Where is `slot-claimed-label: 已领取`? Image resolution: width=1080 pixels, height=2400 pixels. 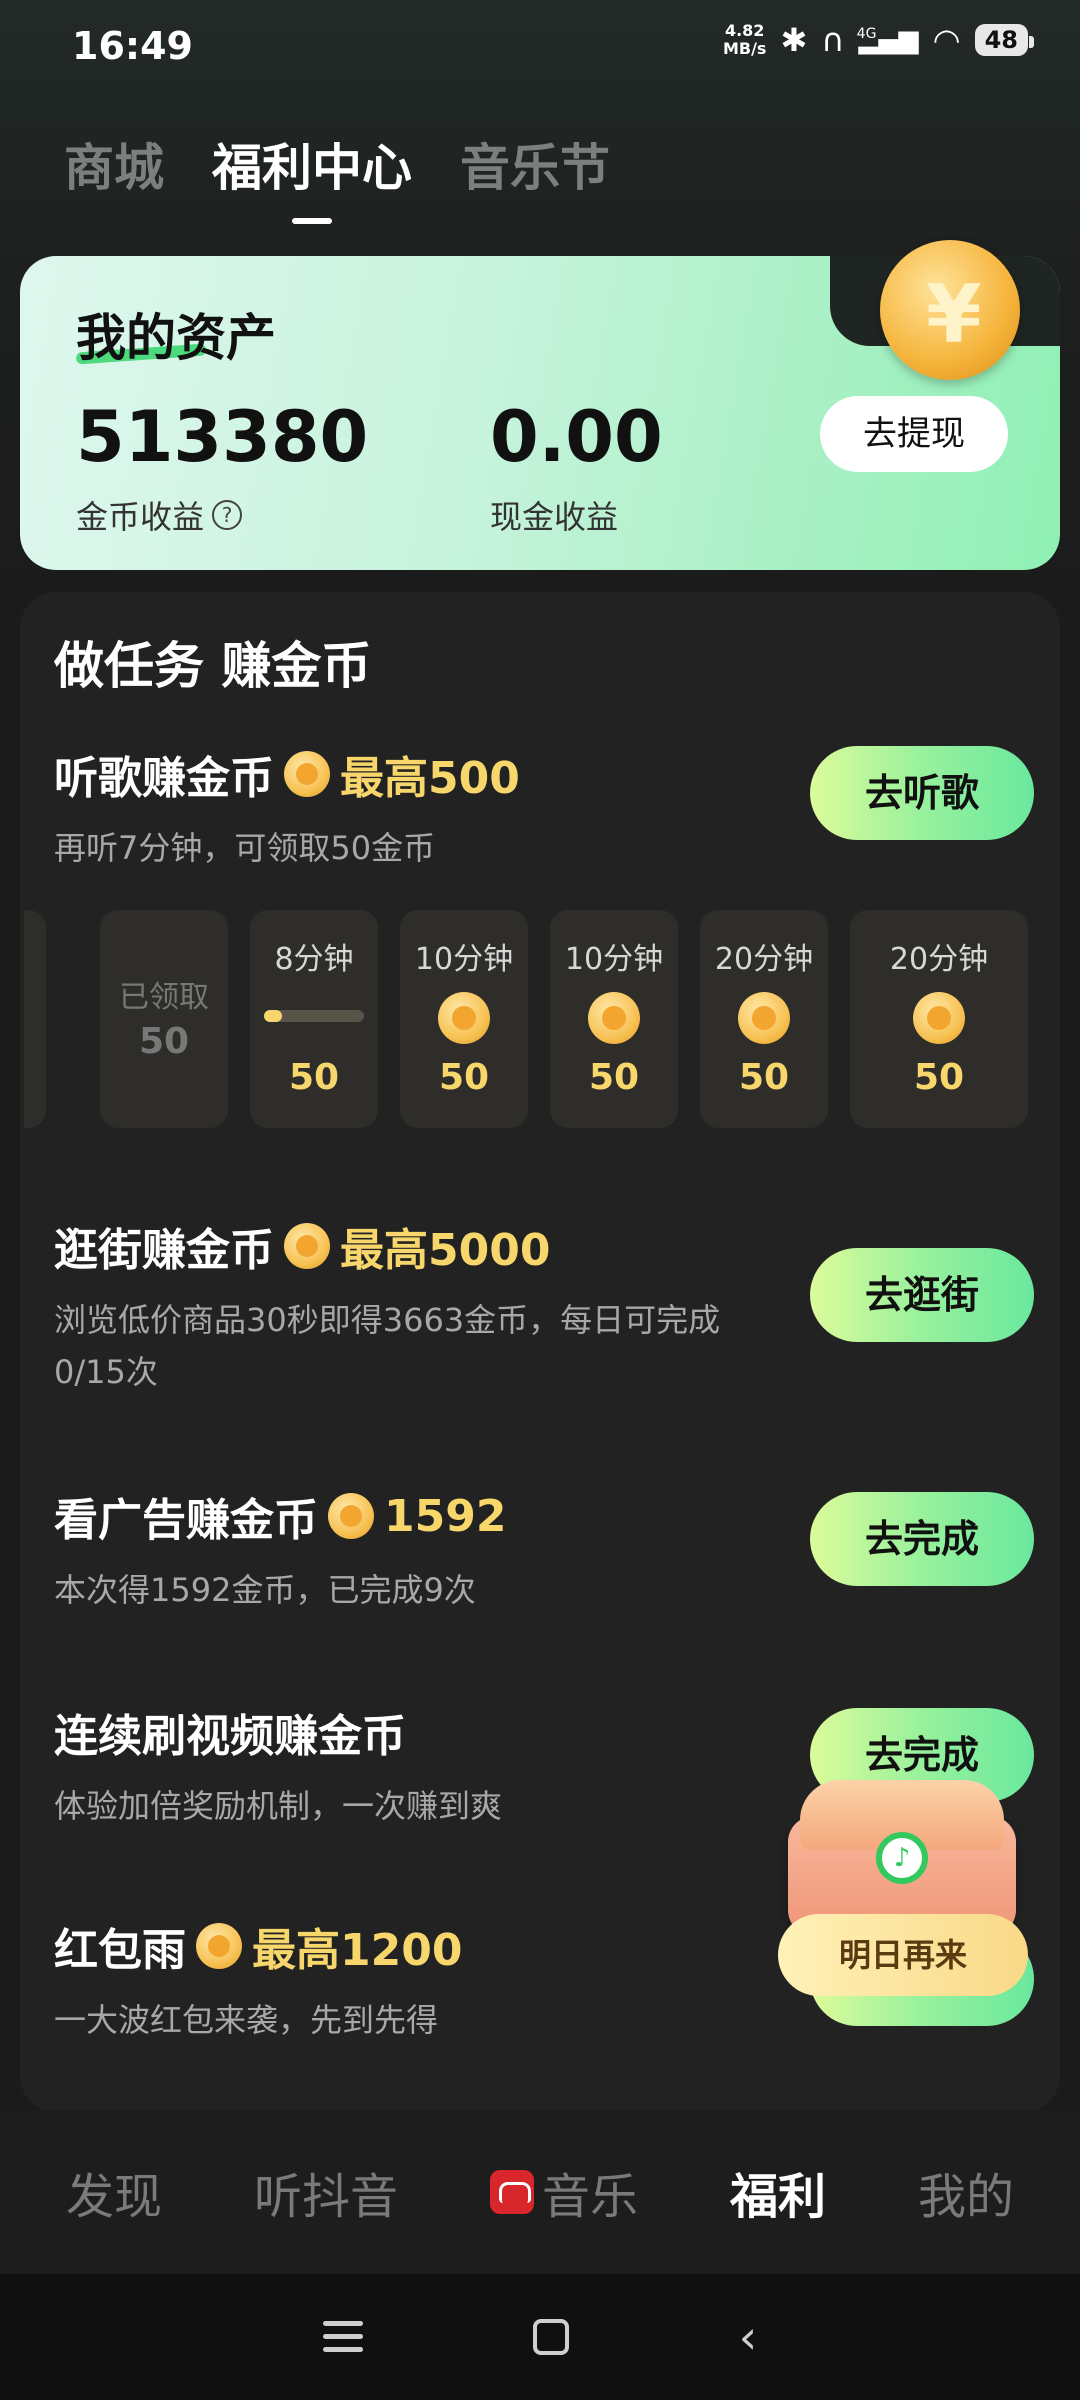 slot-claimed-label: 已领取 is located at coordinates (164, 997).